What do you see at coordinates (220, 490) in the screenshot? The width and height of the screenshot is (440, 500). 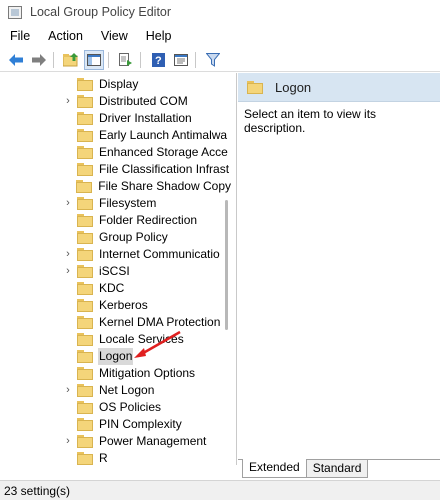 I see `status-bar: 23 setting(s)` at bounding box center [220, 490].